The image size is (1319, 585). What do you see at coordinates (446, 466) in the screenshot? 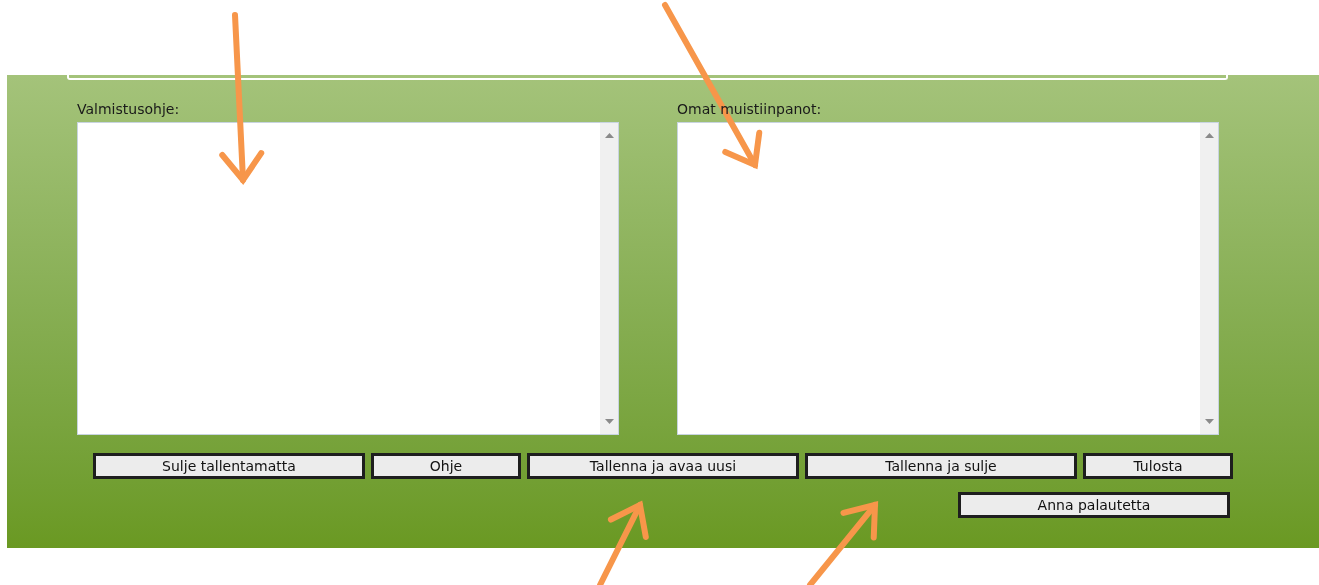
I see `action-button: Ohje` at bounding box center [446, 466].